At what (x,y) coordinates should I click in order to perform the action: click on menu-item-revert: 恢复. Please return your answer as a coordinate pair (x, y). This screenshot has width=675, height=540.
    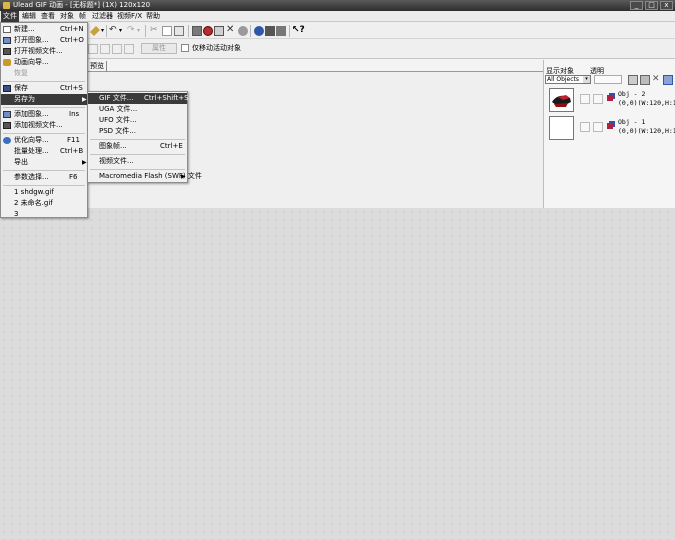
    Looking at the image, I should click on (44, 73).